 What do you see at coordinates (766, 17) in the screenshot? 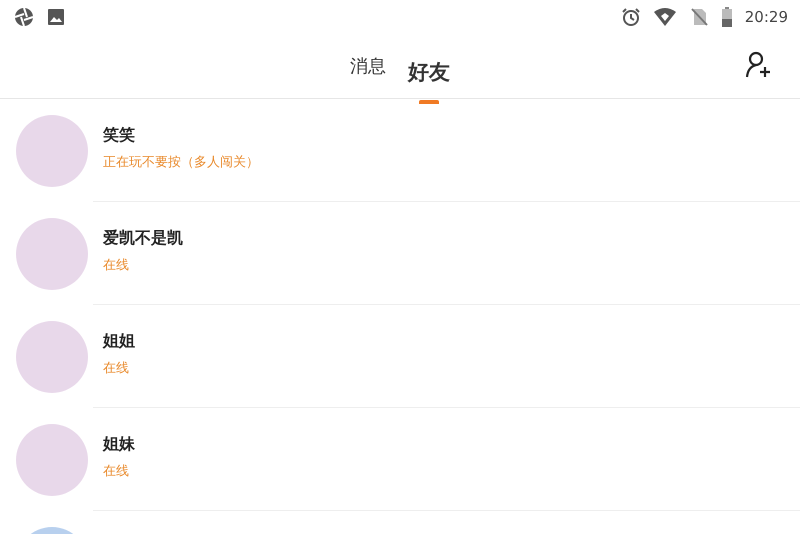
I see `status-time: 20:29` at bounding box center [766, 17].